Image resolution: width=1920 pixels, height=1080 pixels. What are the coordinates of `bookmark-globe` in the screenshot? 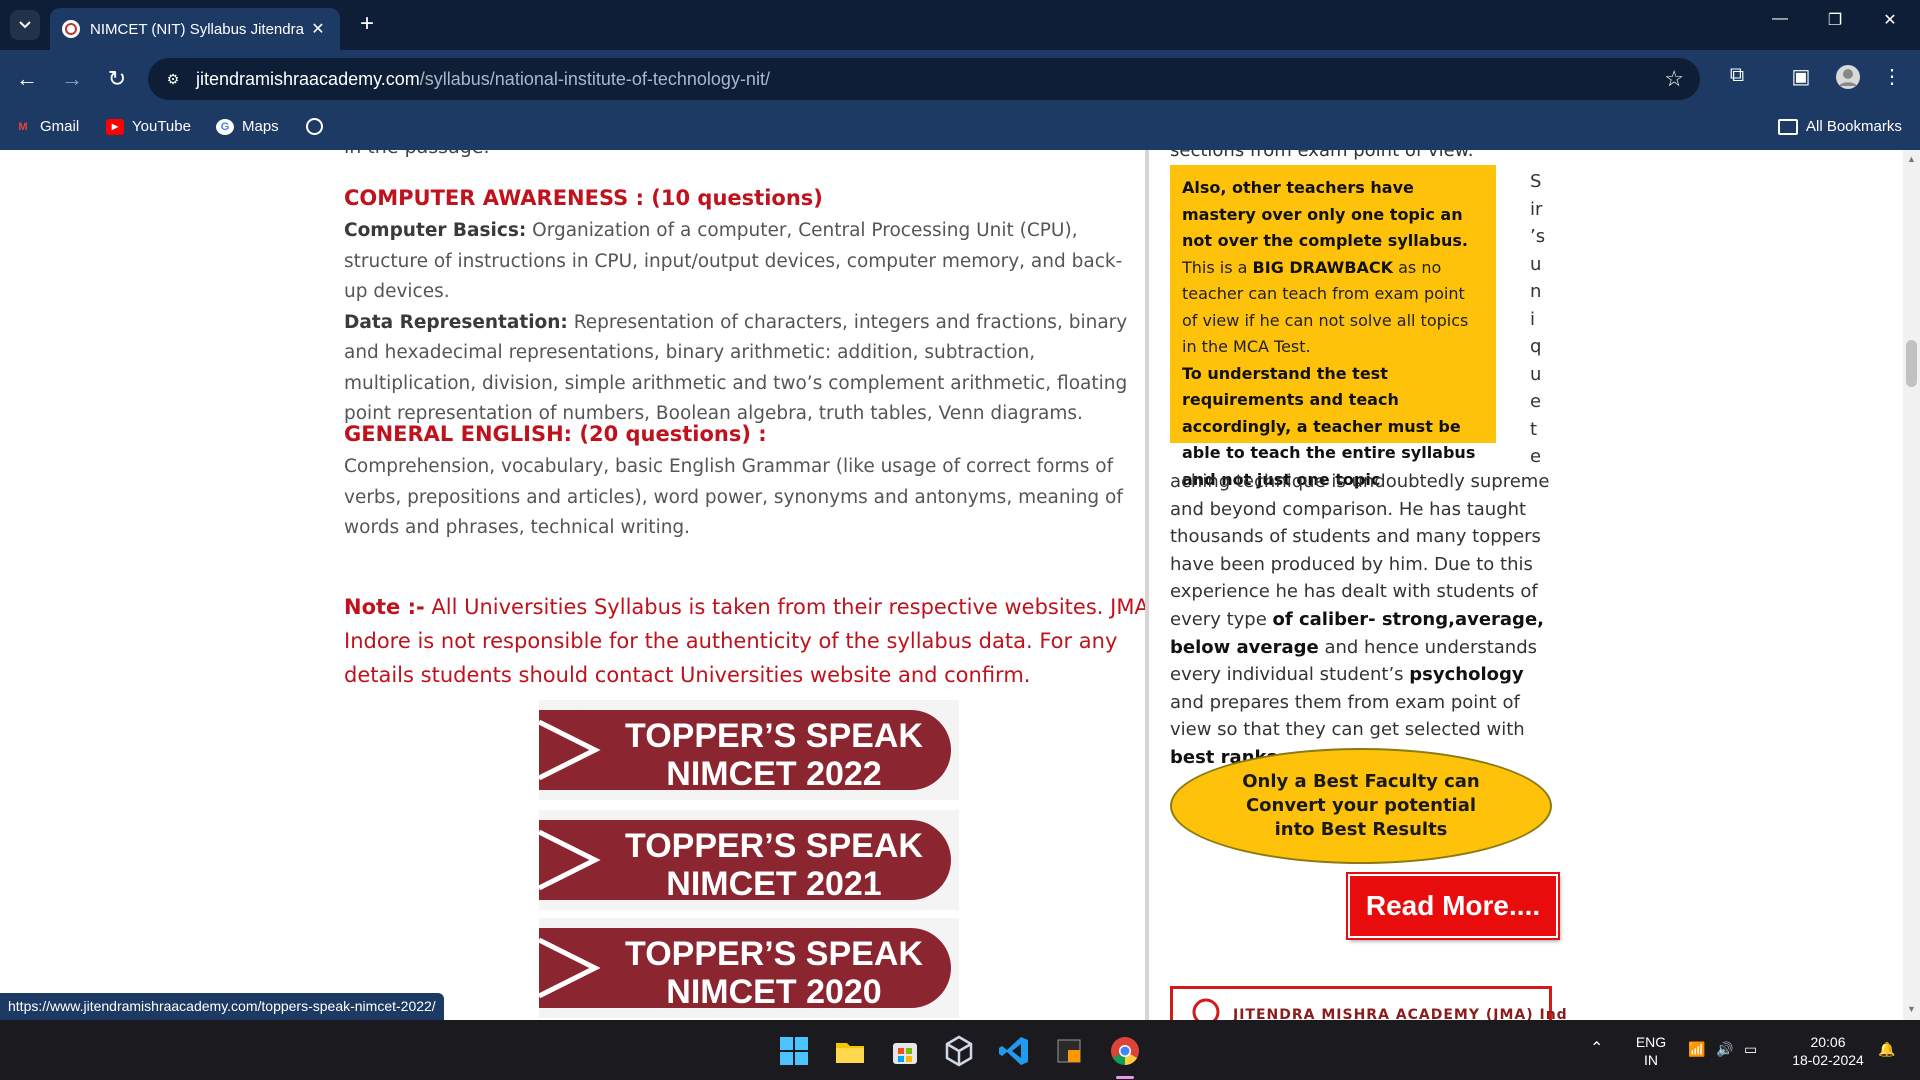 It's located at (314, 126).